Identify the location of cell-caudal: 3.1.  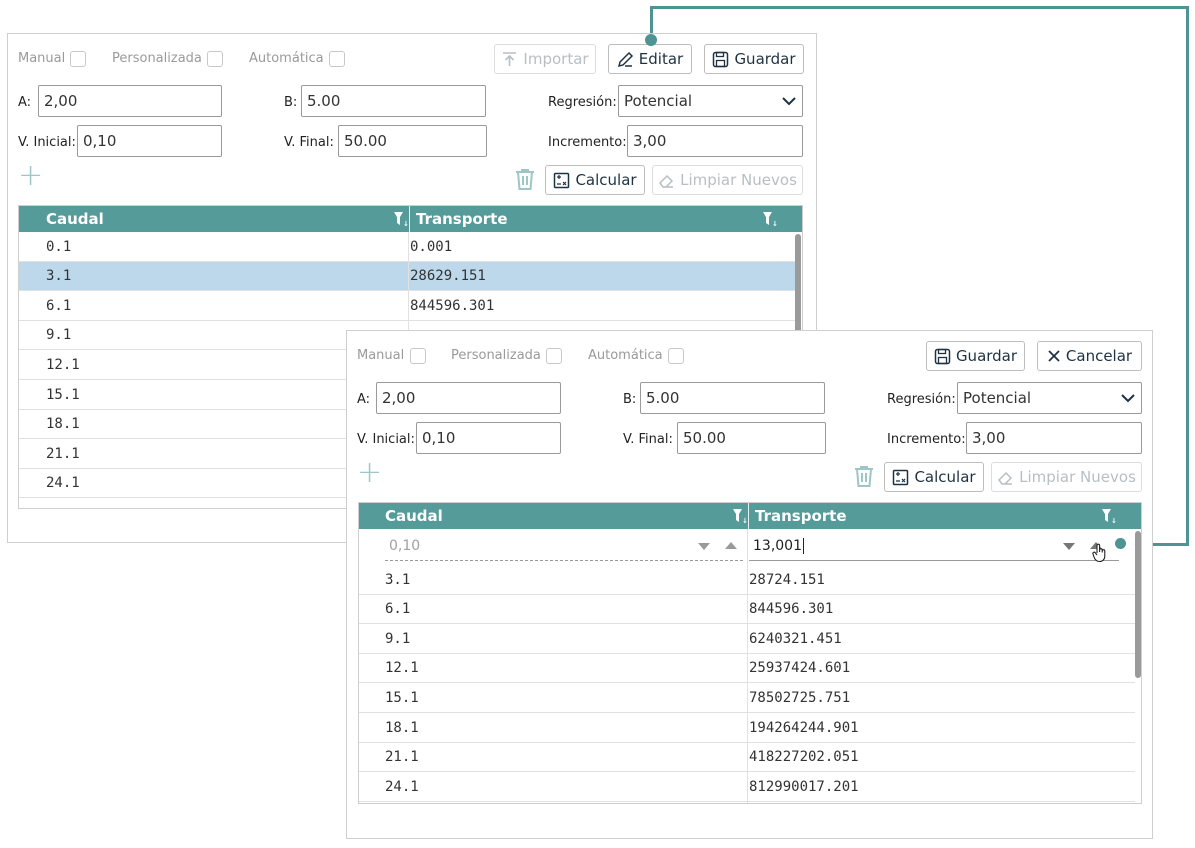
(398, 579).